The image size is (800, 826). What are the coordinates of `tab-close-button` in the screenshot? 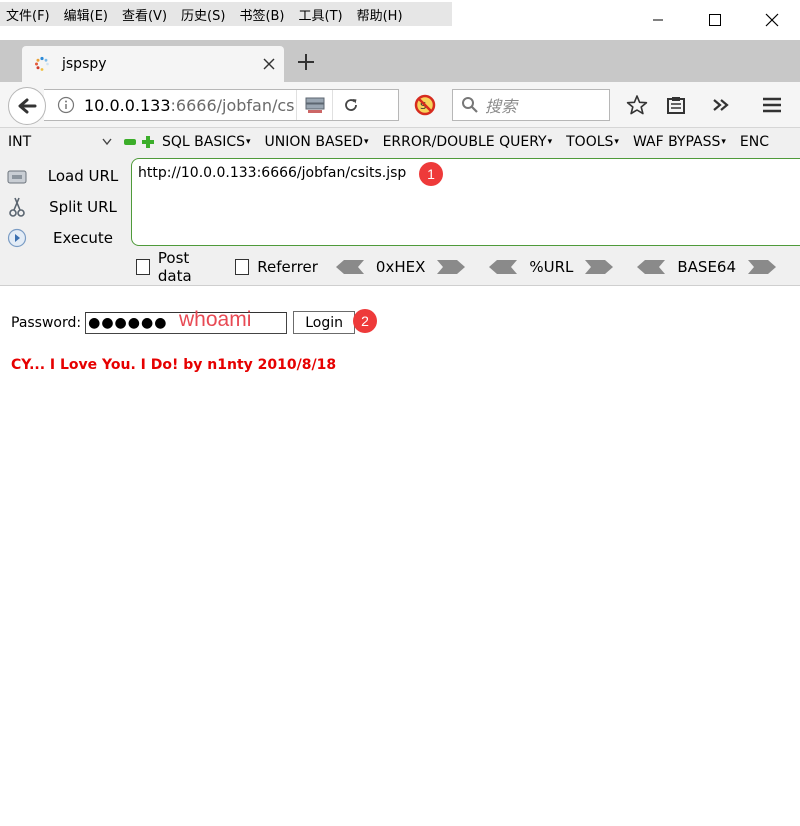 It's located at (269, 64).